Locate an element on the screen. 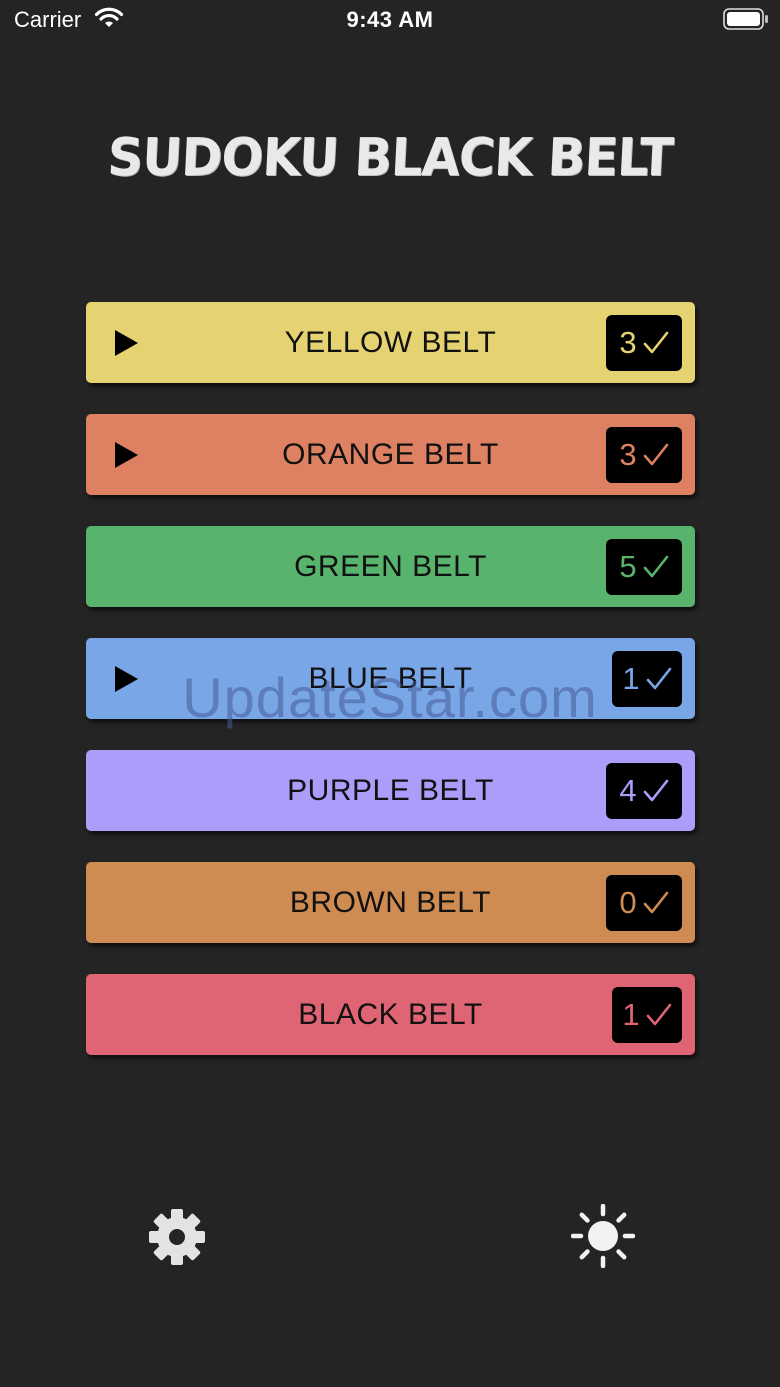 The width and height of the screenshot is (780, 1387). belt-label: BLACK BELT is located at coordinates (390, 1014).